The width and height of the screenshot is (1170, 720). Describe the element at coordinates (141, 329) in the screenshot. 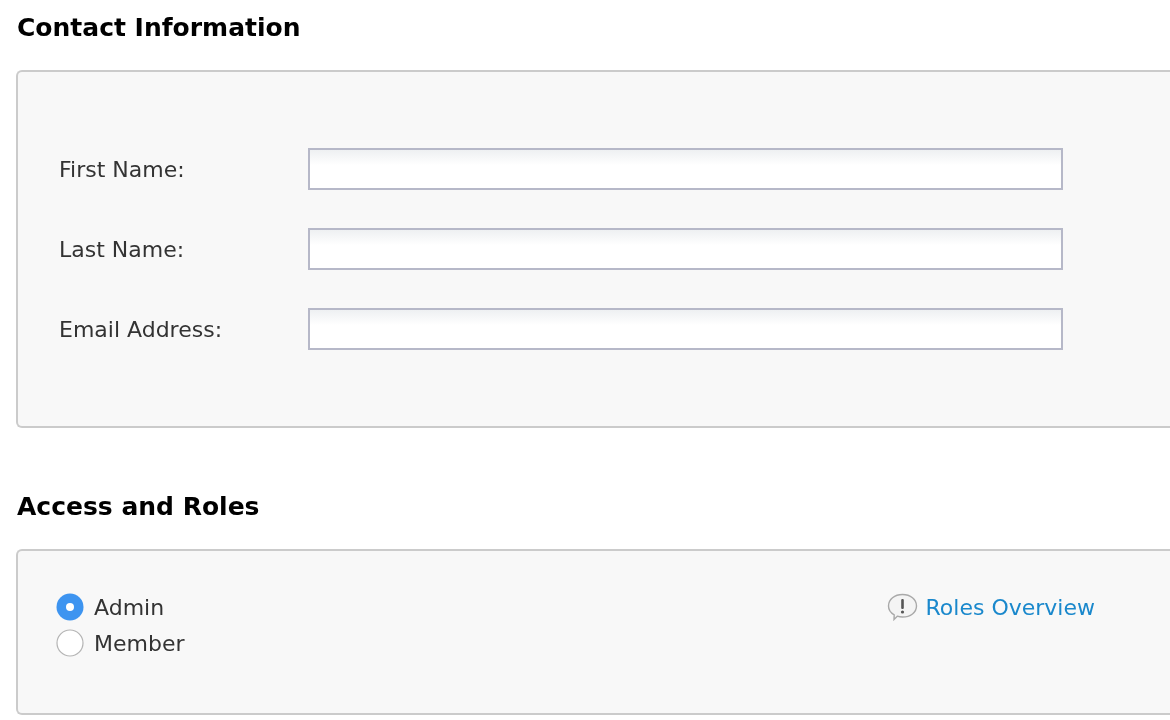

I see `field-label: Email Address:` at that location.